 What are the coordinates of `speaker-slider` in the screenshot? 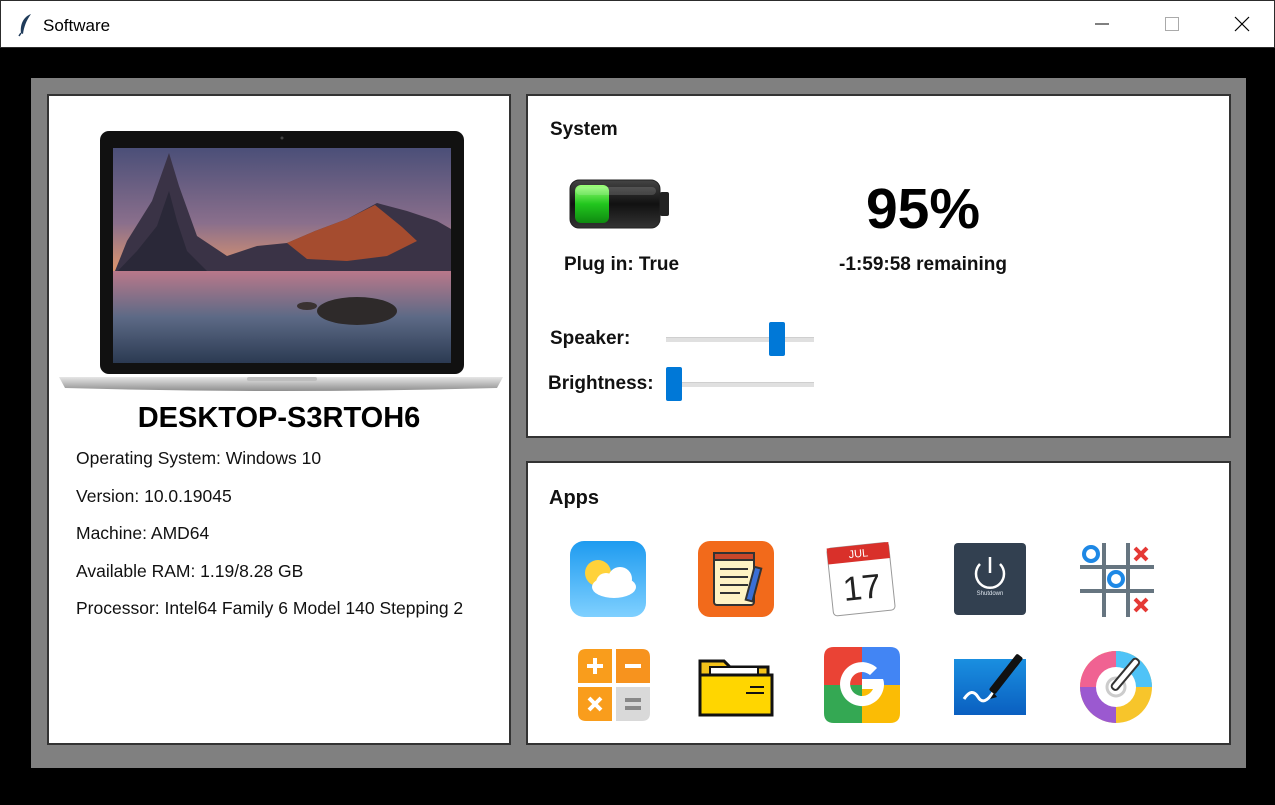 It's located at (740, 340).